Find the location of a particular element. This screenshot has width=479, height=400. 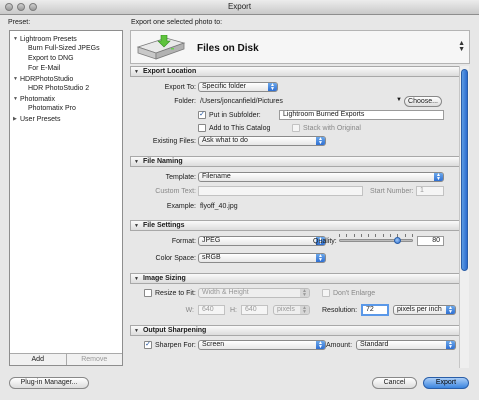

section-header: ▼ Output Sharpening is located at coordinates (295, 330).